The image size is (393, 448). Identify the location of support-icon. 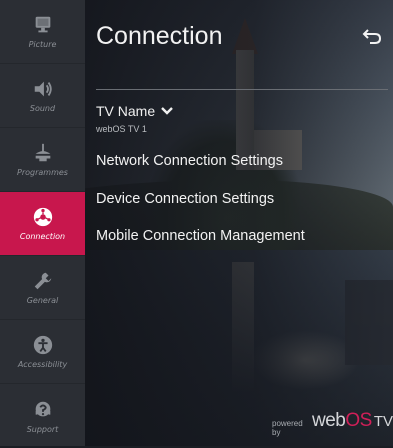
(42, 408).